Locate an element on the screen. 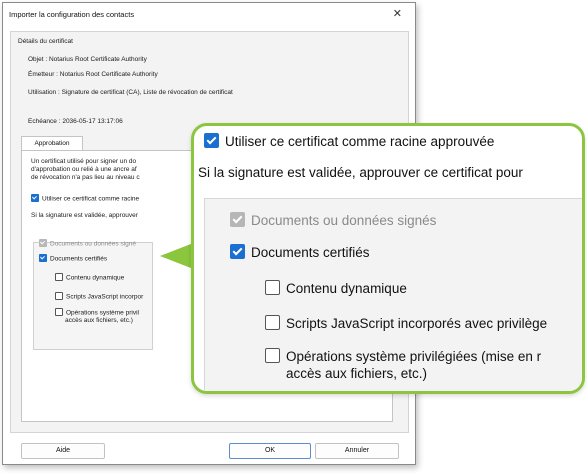 Image resolution: width=587 pixels, height=473 pixels. title-bar: Importer la configuration des contacts ✕ is located at coordinates (209, 16).